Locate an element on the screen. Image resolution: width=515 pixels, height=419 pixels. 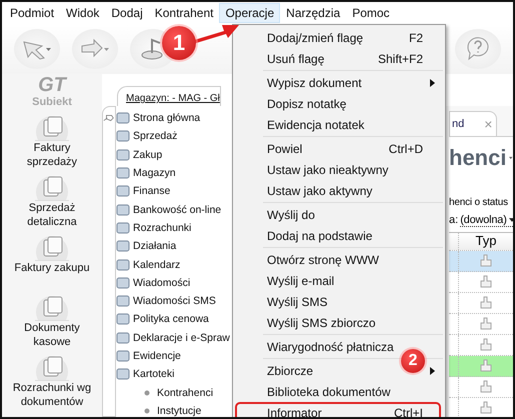
menu-item: Powiel is located at coordinates (284, 149).